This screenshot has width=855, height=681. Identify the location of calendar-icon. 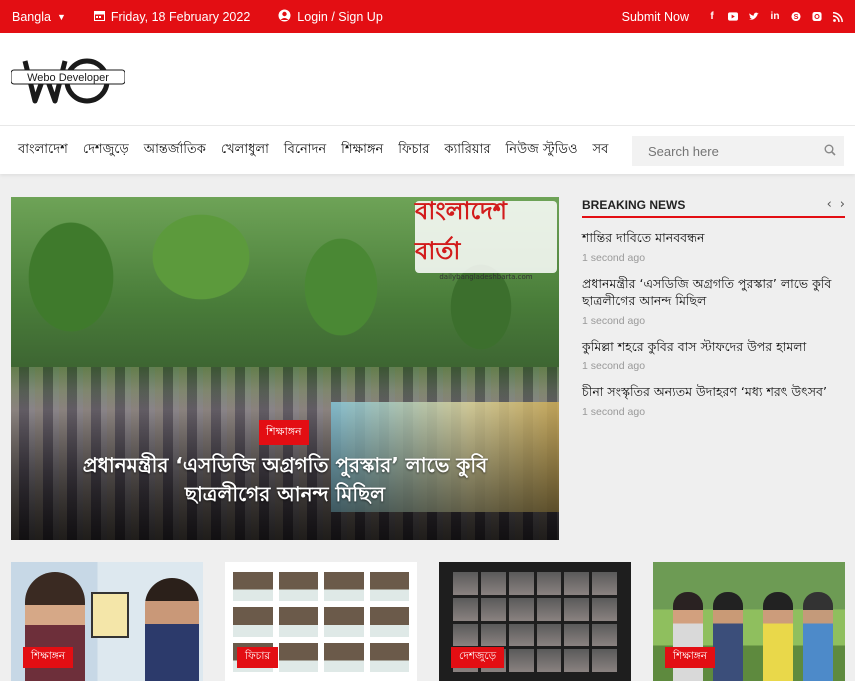
(99, 17).